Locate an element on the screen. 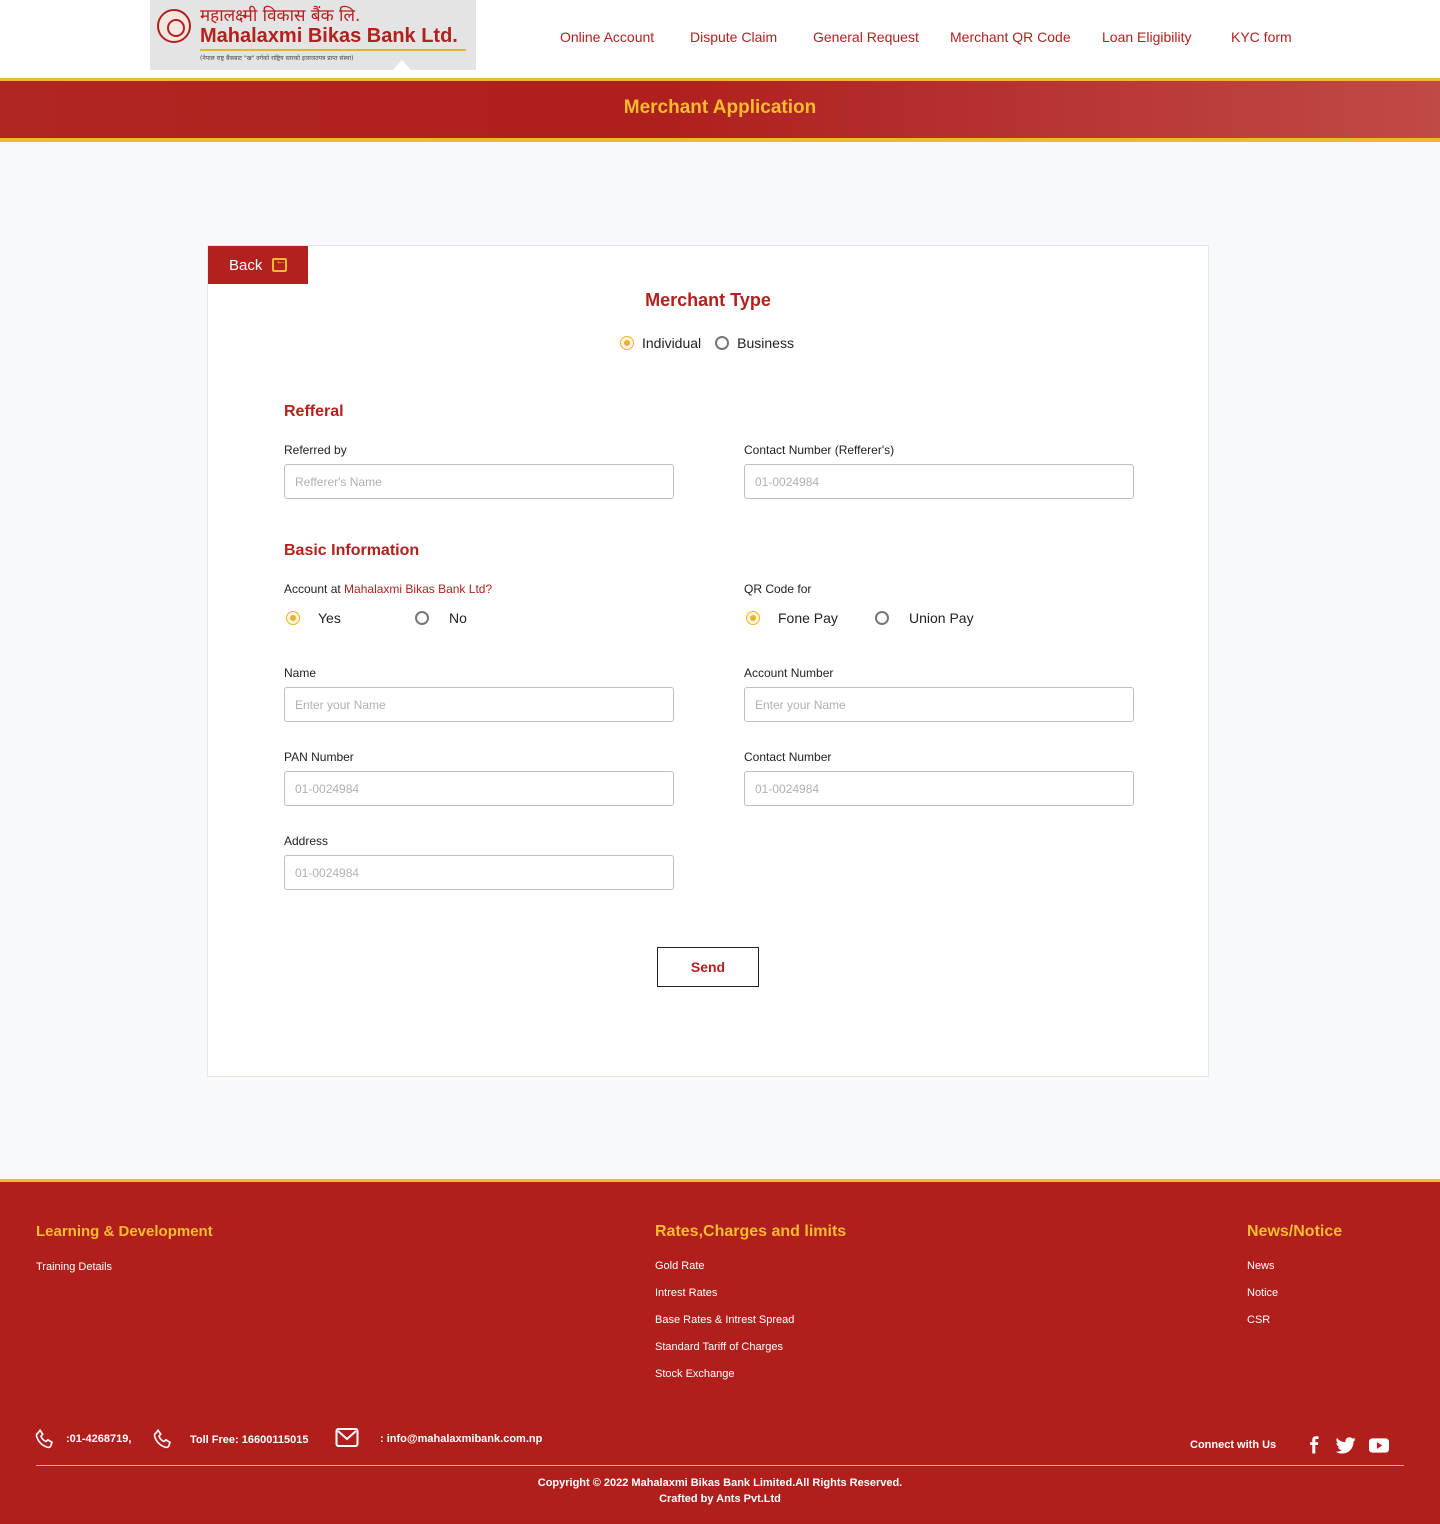 The width and height of the screenshot is (1440, 1524). radio-account-yes is located at coordinates (293, 618).